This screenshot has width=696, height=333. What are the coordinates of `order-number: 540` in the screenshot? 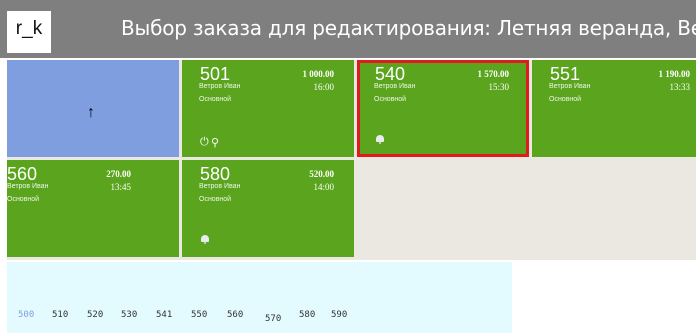 It's located at (390, 74).